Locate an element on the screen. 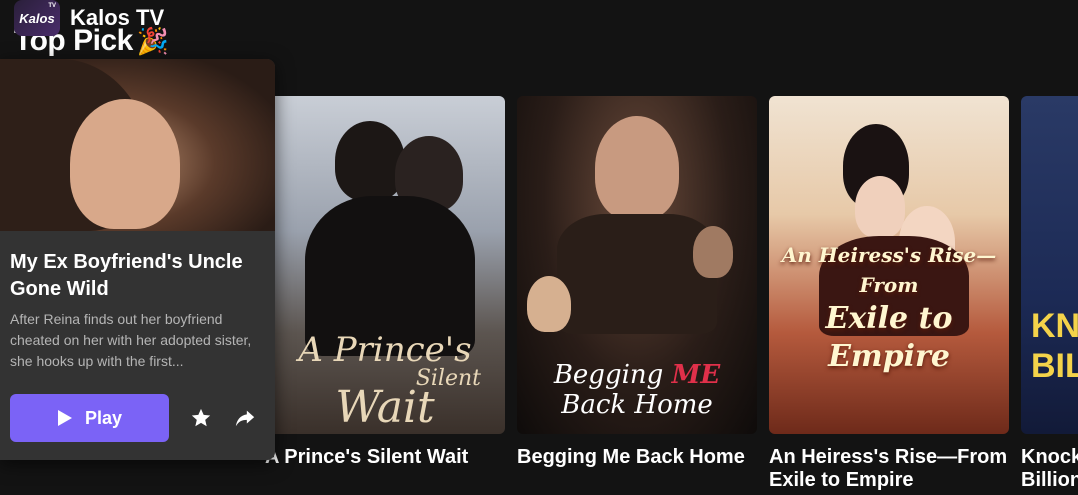  poster-text-line: A Prince's is located at coordinates (385, 350).